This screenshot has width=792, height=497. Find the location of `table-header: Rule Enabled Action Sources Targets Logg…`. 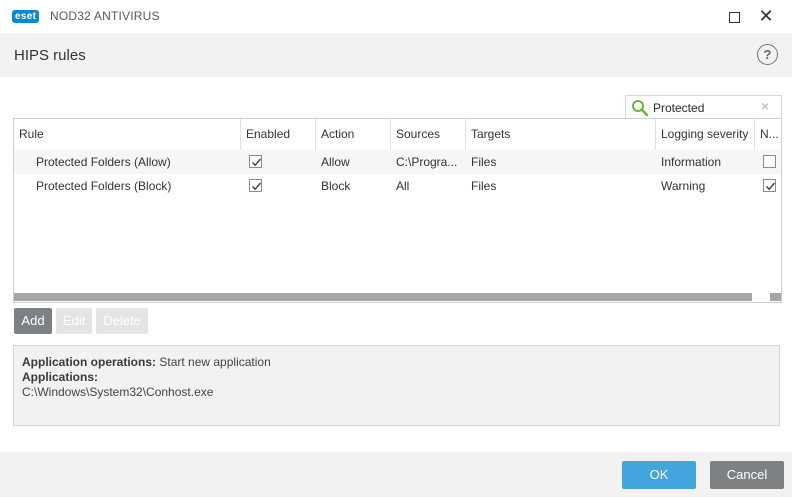

table-header: Rule Enabled Action Sources Targets Logg… is located at coordinates (397, 135).